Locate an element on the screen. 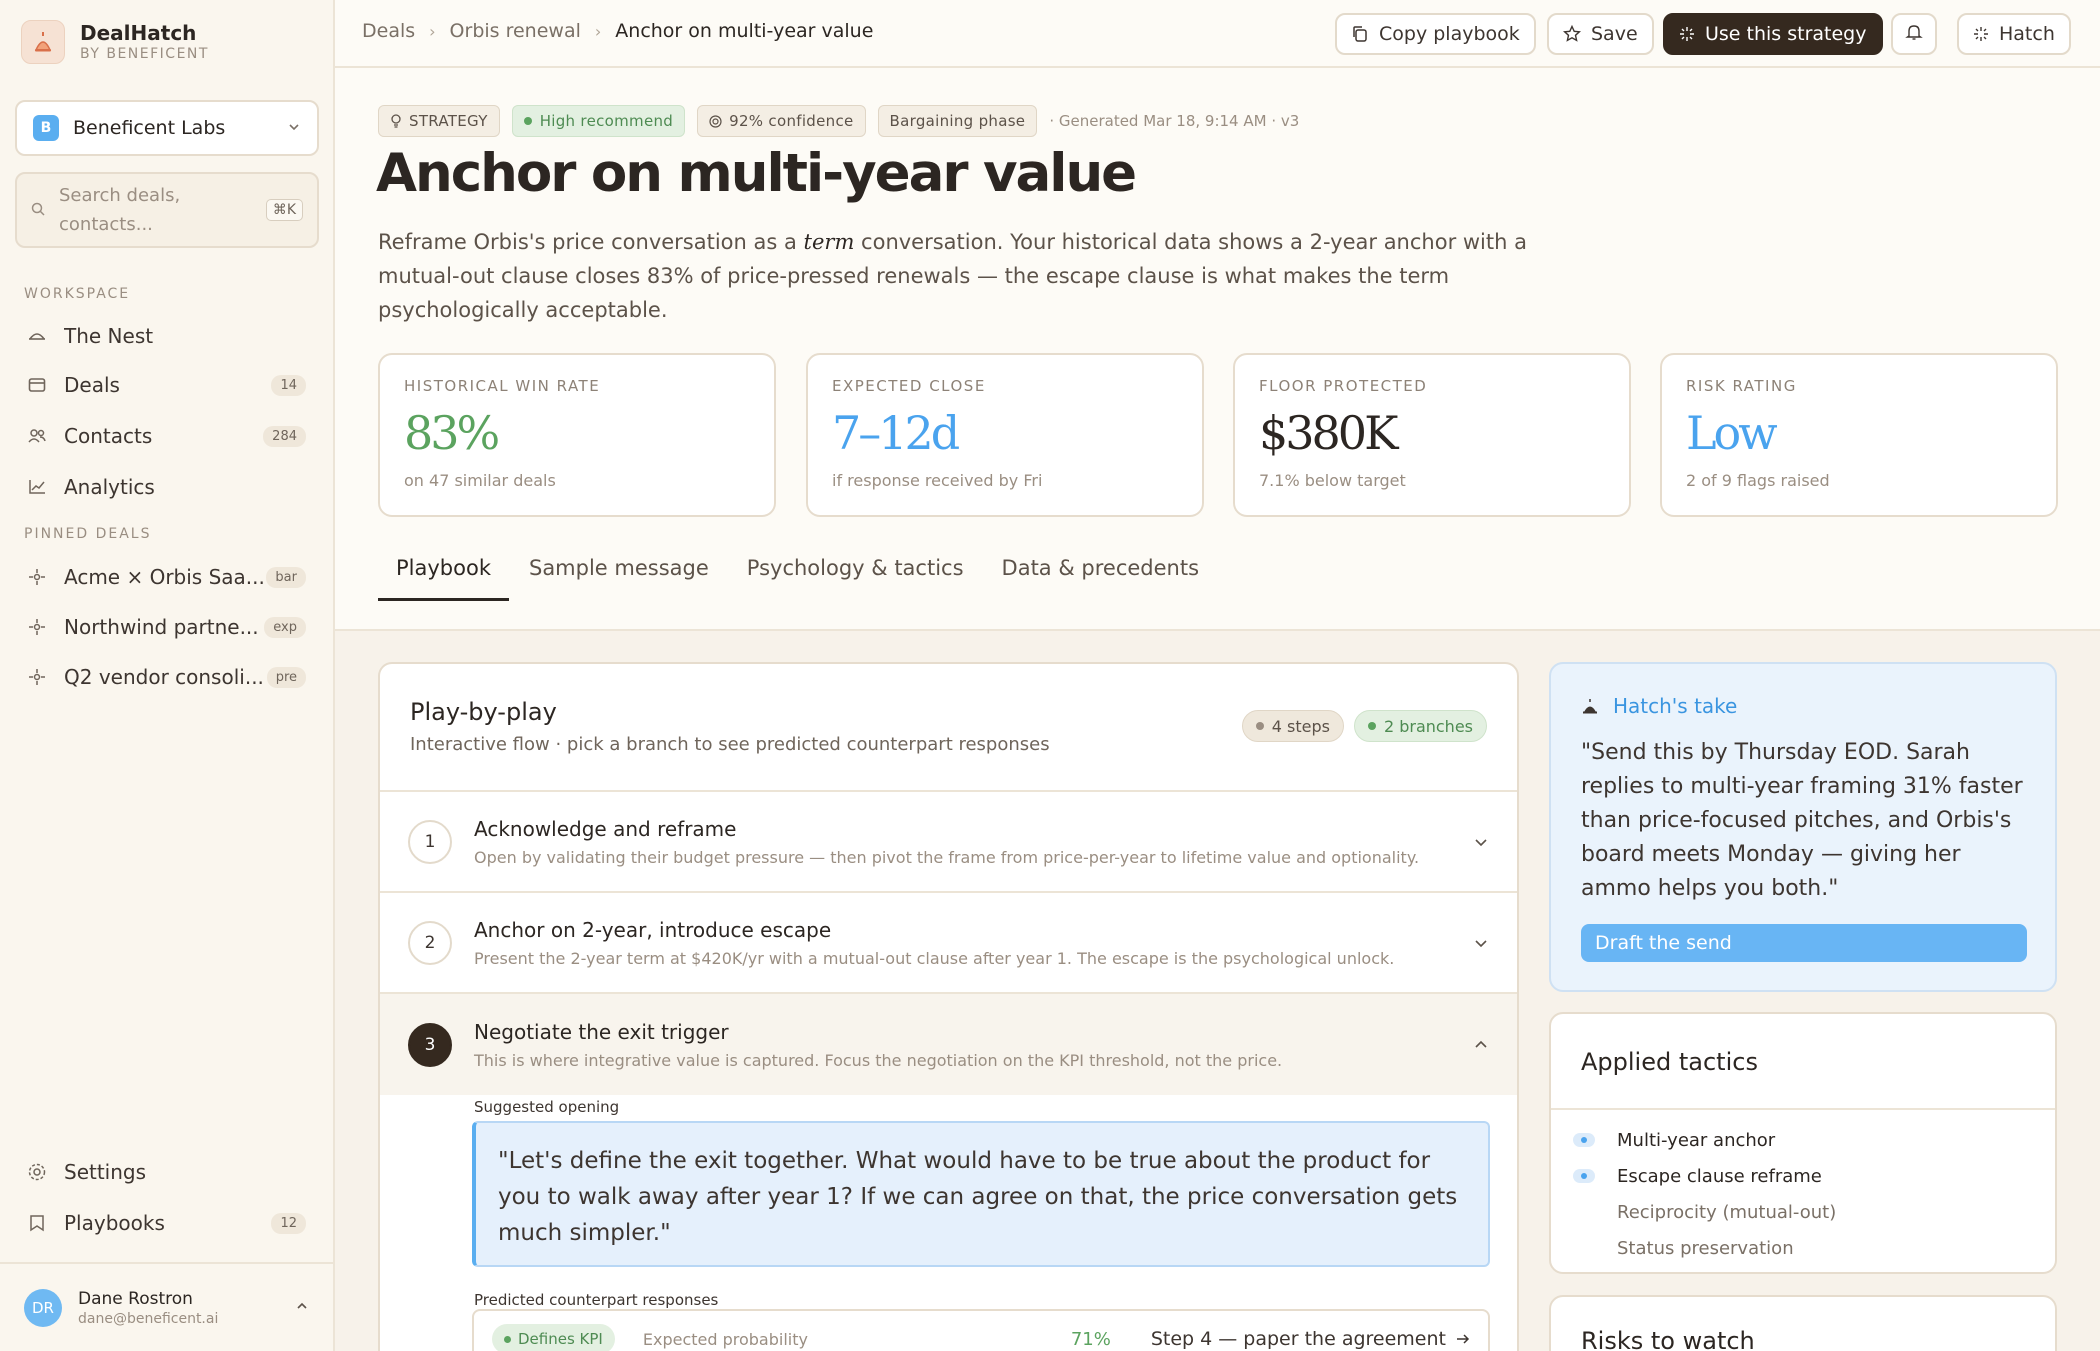 The width and height of the screenshot is (2100, 1351). use-strategy-button: Use this strategy is located at coordinates (1773, 34).